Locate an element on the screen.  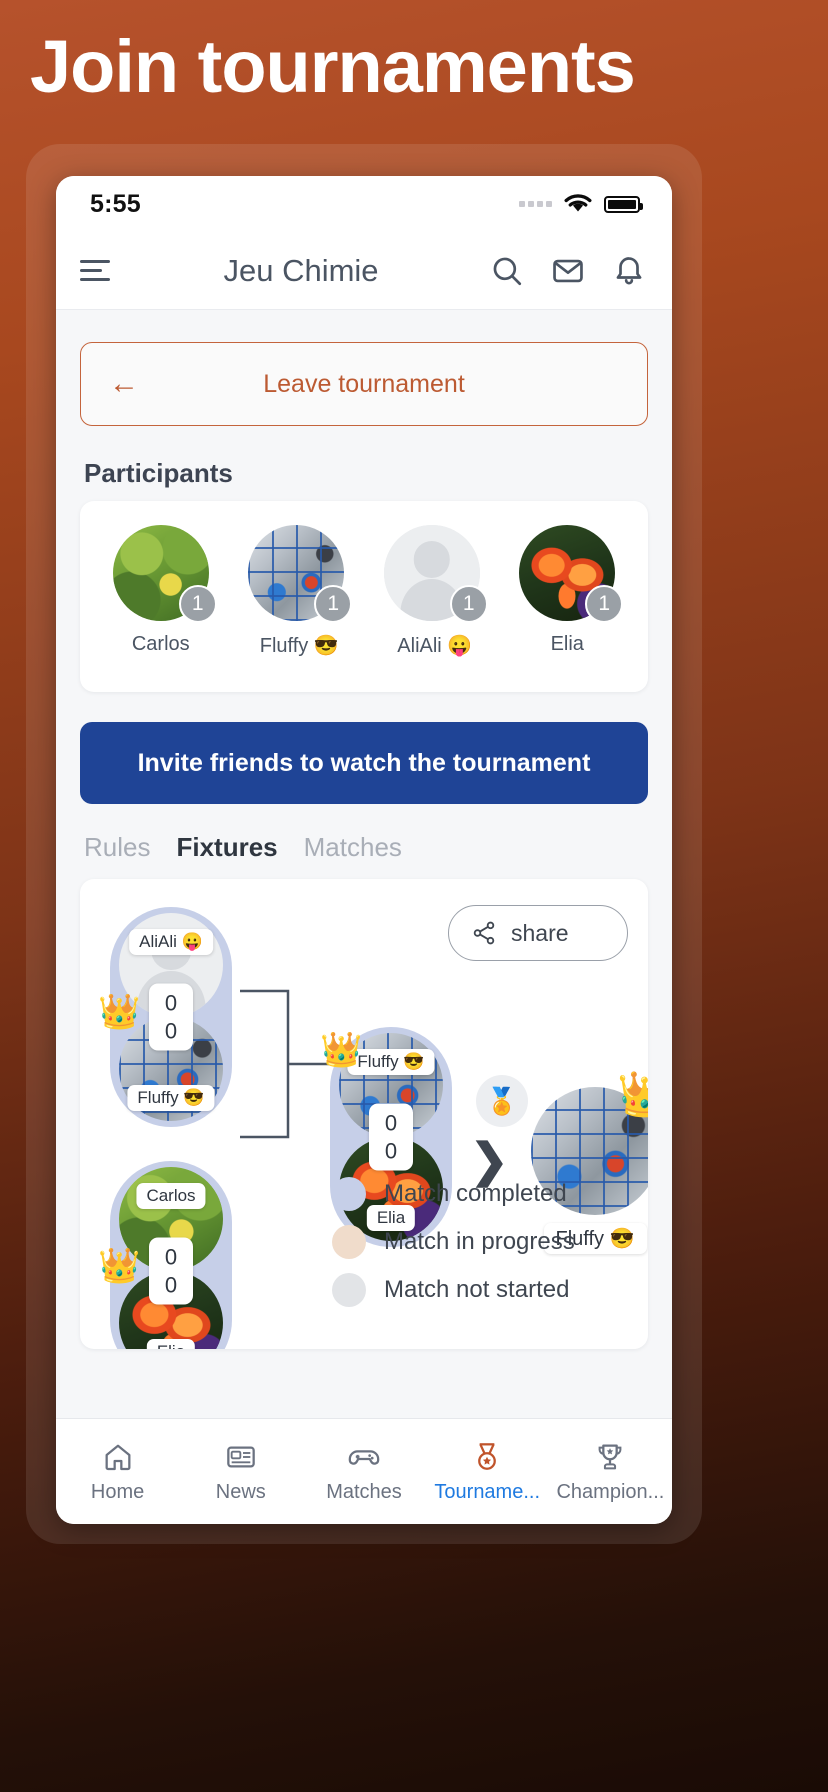
legend-label: Match completed is located at coordinates (475, 1193).